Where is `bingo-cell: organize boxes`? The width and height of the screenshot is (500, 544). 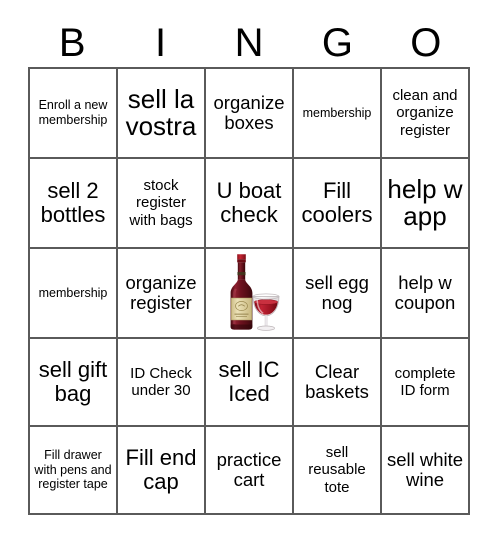
bingo-cell: organize boxes is located at coordinates (250, 114).